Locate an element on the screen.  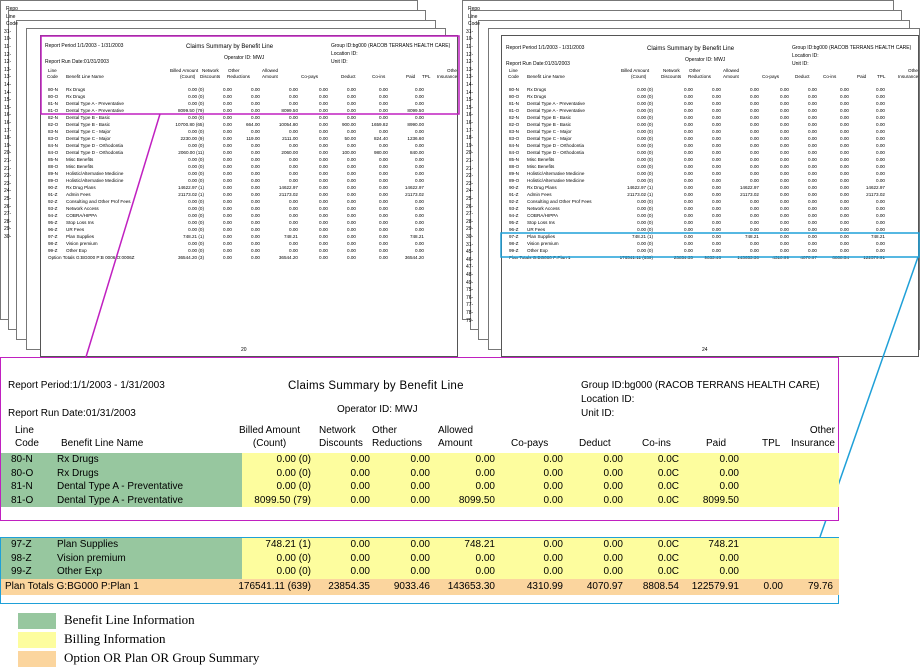
thumb-cell: 88-O is located at coordinates (53, 166).